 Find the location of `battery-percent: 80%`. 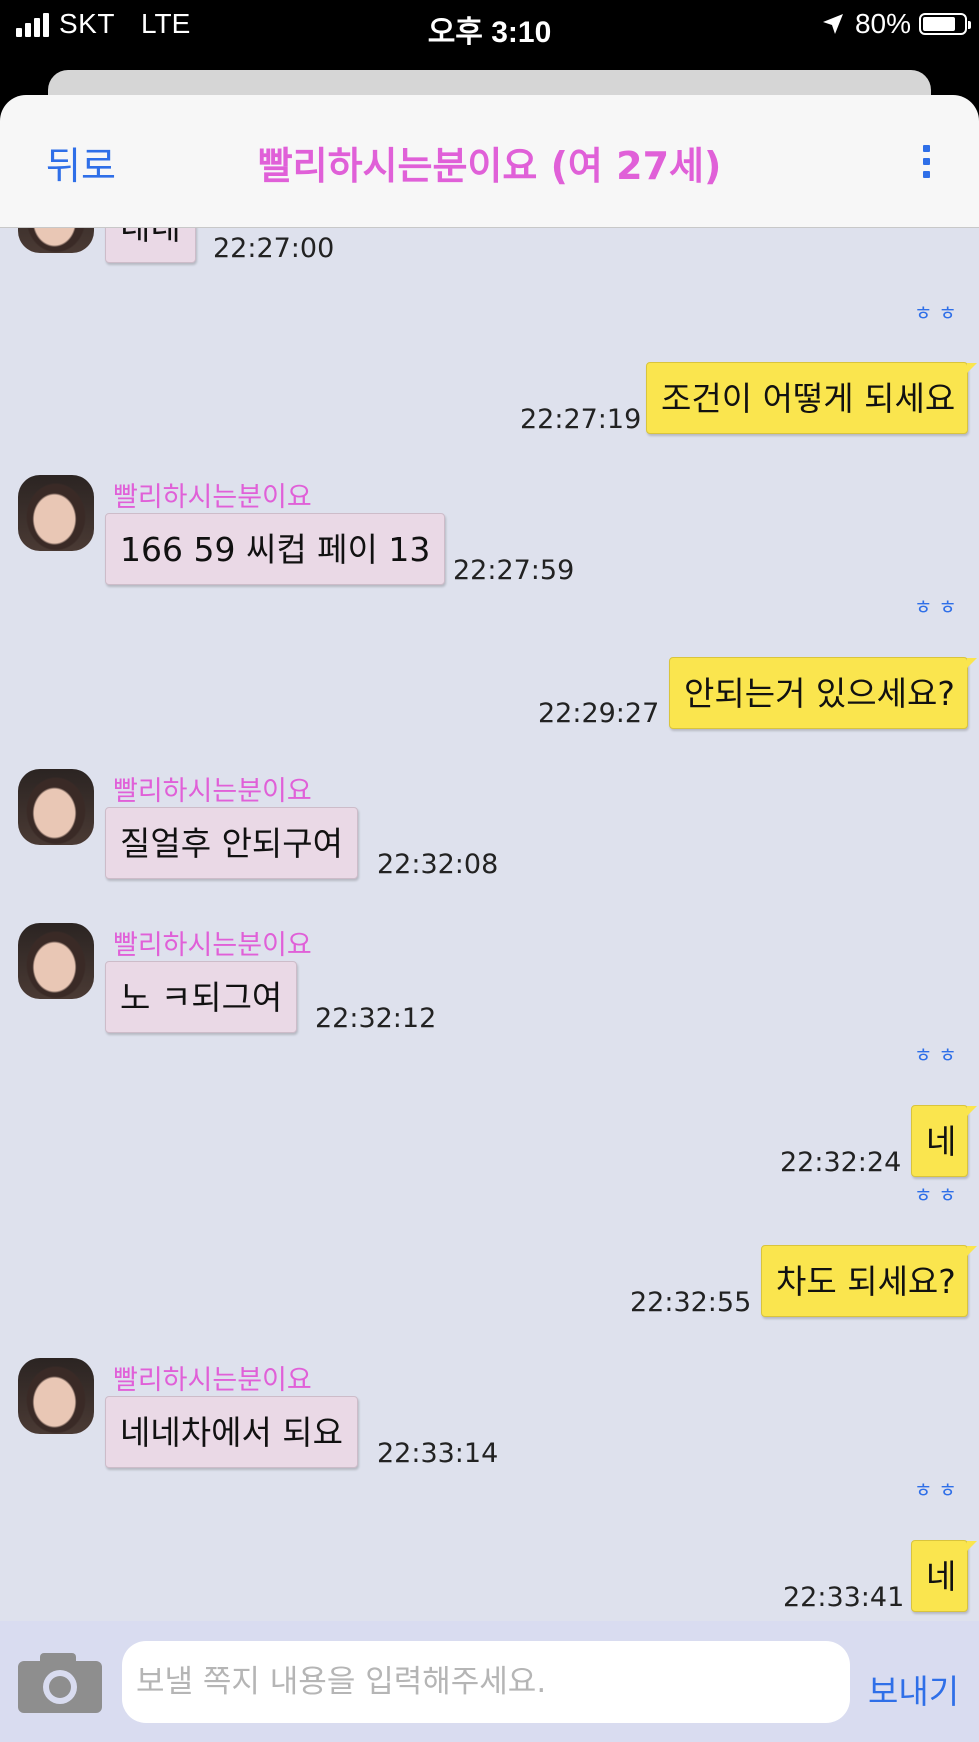

battery-percent: 80% is located at coordinates (882, 23).